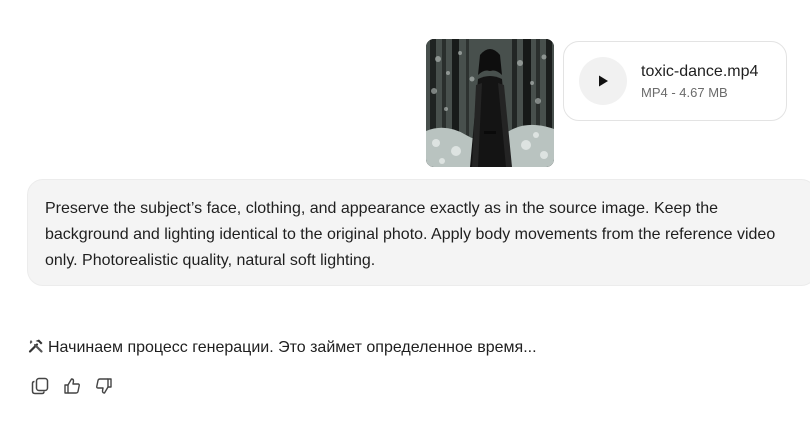 This screenshot has height=423, width=810. Describe the element at coordinates (675, 81) in the screenshot. I see `video-file-card: toxic-dance.mp4 MP4 - 4.67 MB` at that location.